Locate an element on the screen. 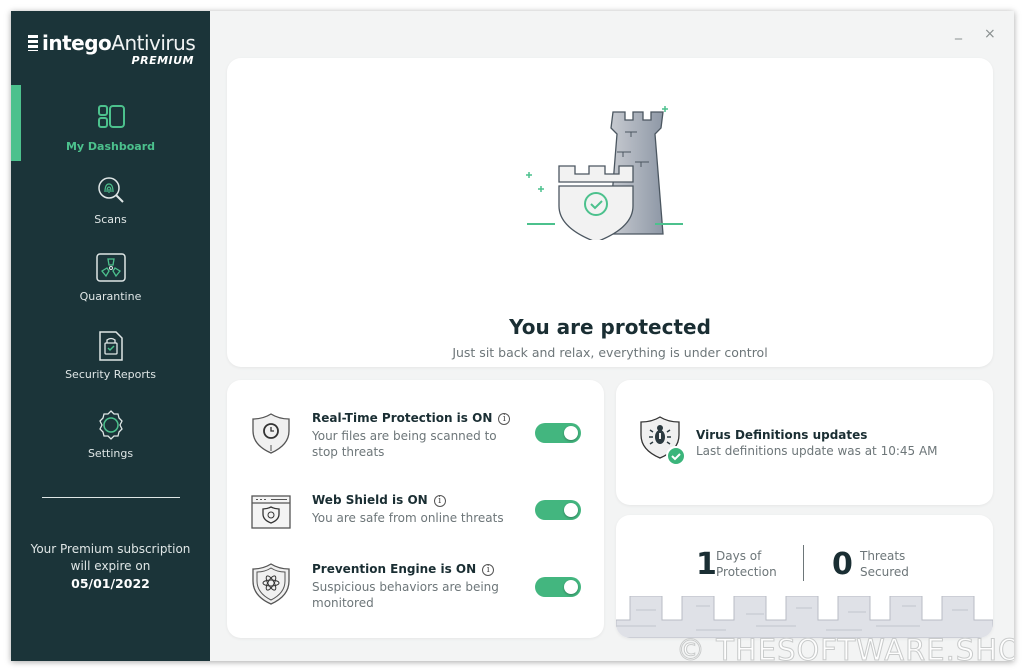 Image resolution: width=1024 pixels, height=671 pixels. web-shield-toggle is located at coordinates (558, 510).